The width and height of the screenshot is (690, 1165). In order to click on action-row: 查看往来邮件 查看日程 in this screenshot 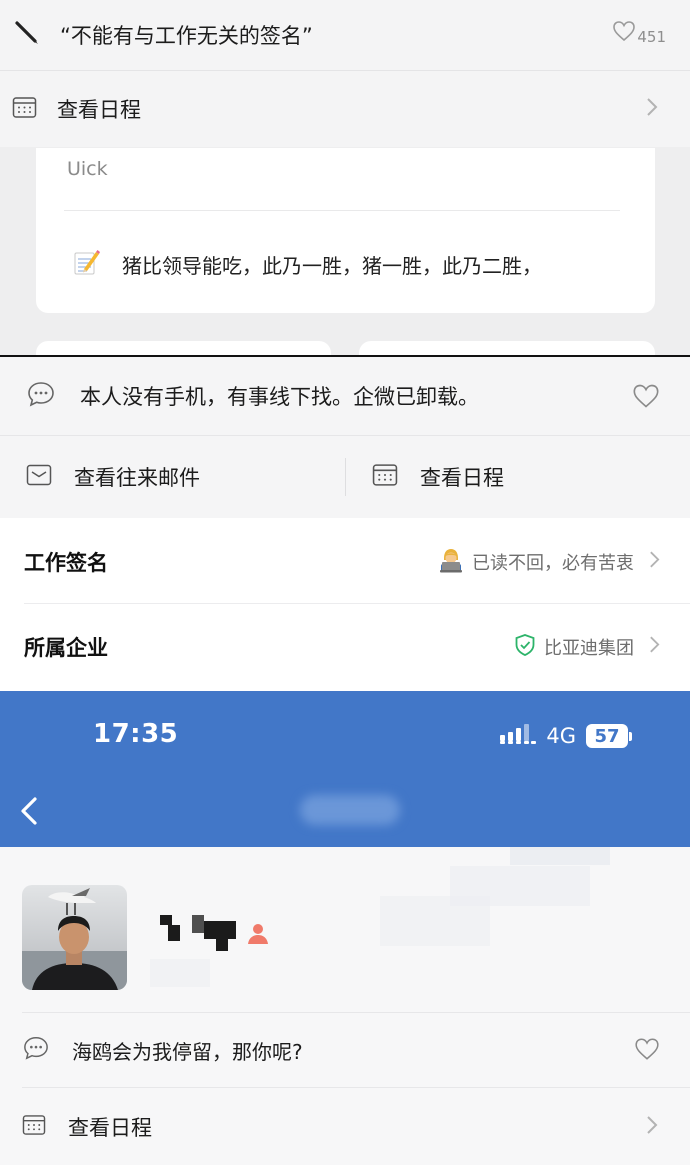, I will do `click(345, 477)`.